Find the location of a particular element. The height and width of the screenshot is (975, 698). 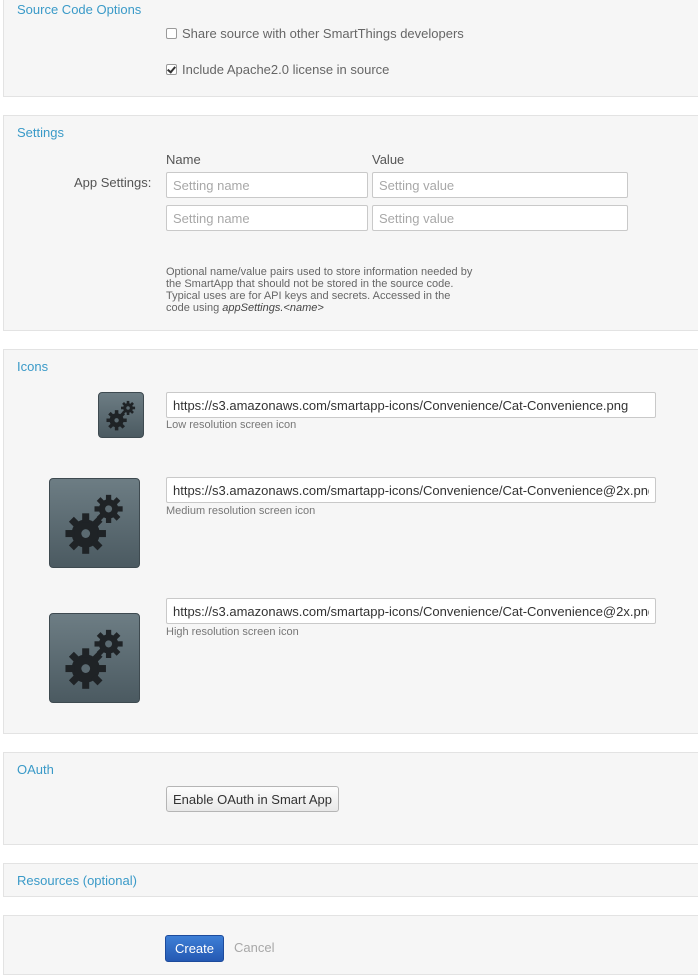

oauth-title: OAuth is located at coordinates (35, 769).